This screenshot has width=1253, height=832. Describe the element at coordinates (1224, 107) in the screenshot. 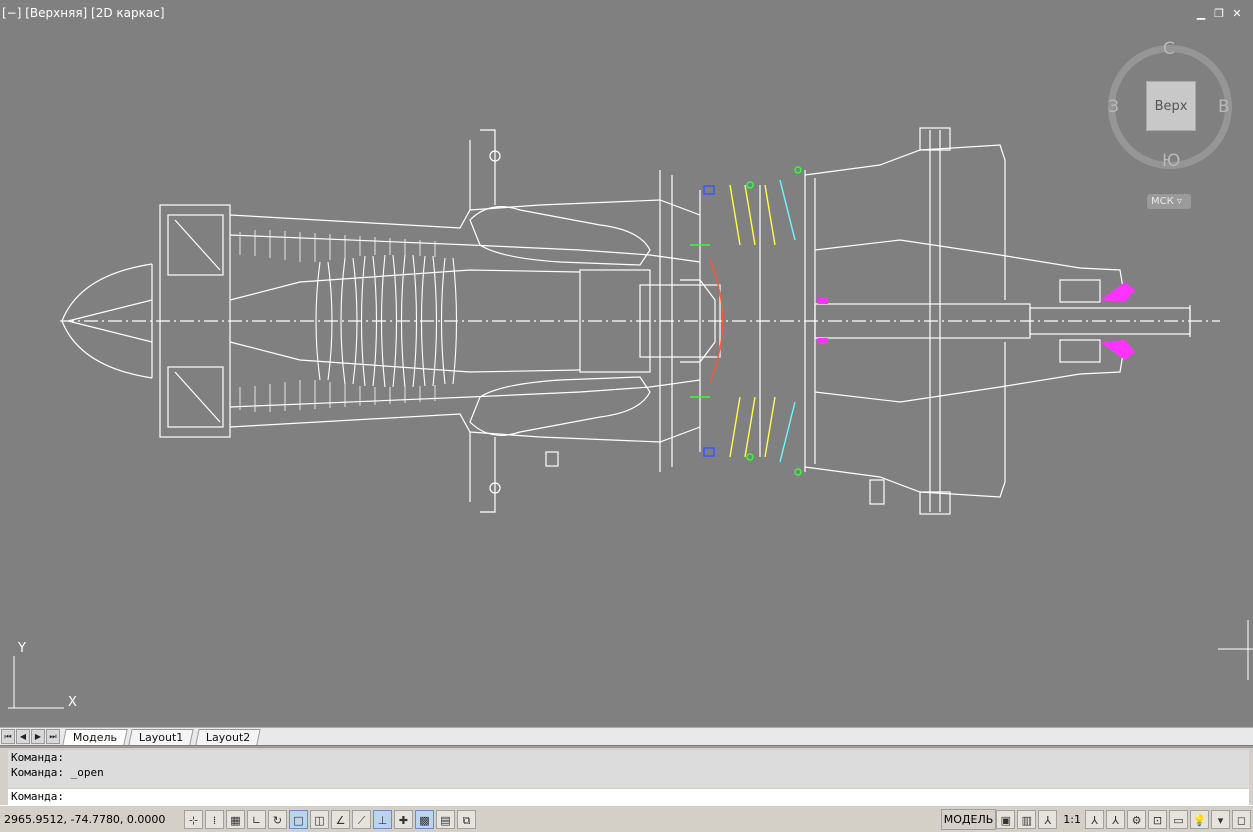

I see `compass-east: В` at that location.